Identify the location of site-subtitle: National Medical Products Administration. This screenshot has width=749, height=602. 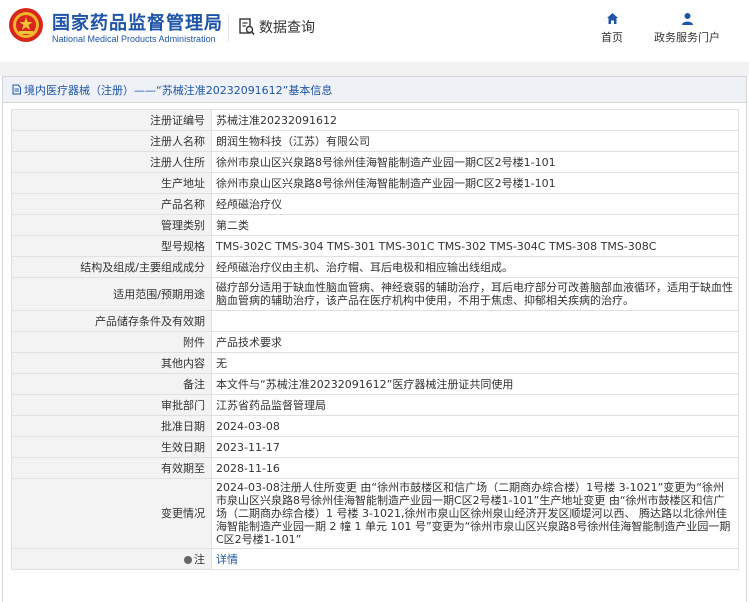
(134, 39).